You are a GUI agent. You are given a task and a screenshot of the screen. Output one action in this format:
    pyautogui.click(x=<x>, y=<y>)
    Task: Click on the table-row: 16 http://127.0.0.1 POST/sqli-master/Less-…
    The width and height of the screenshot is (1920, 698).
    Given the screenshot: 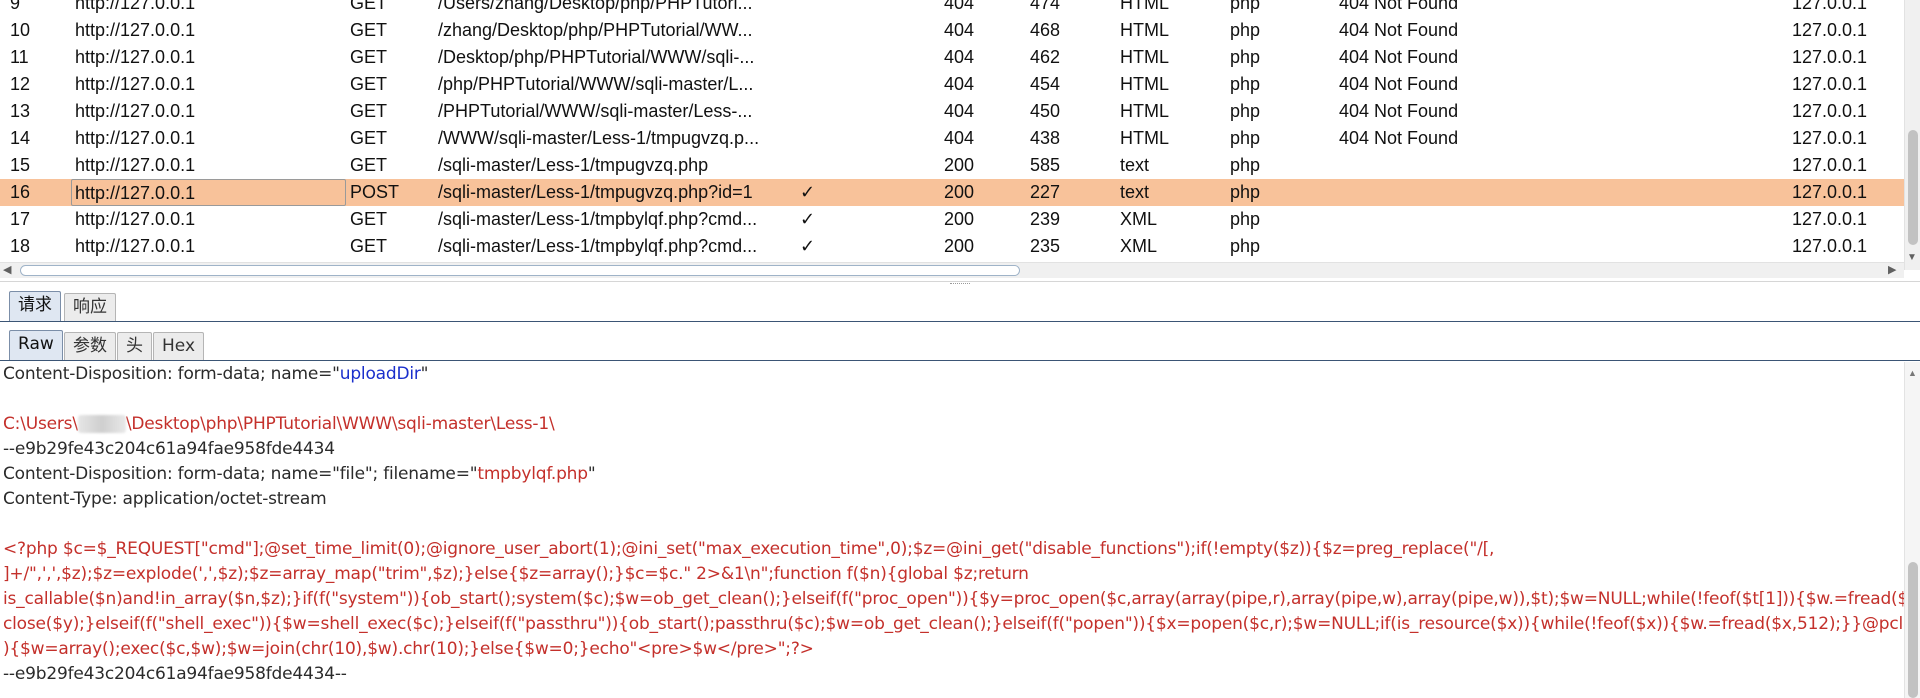 What is the action you would take?
    pyautogui.click(x=952, y=192)
    